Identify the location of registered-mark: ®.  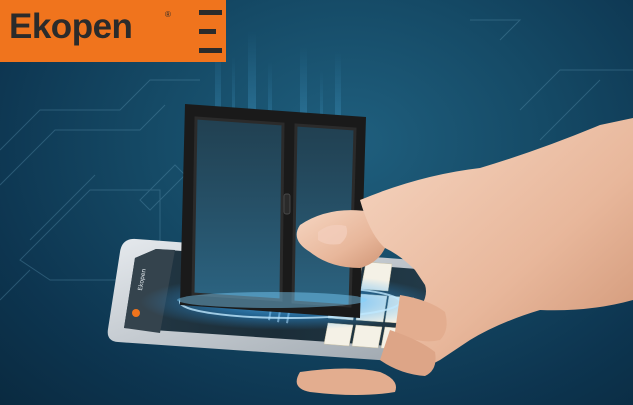
(168, 14).